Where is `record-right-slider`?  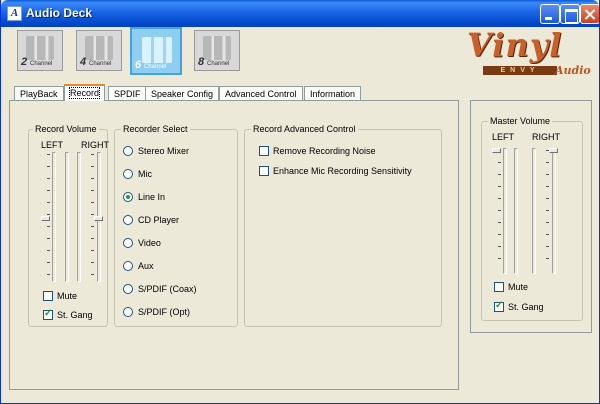
record-right-slider is located at coordinates (95, 218).